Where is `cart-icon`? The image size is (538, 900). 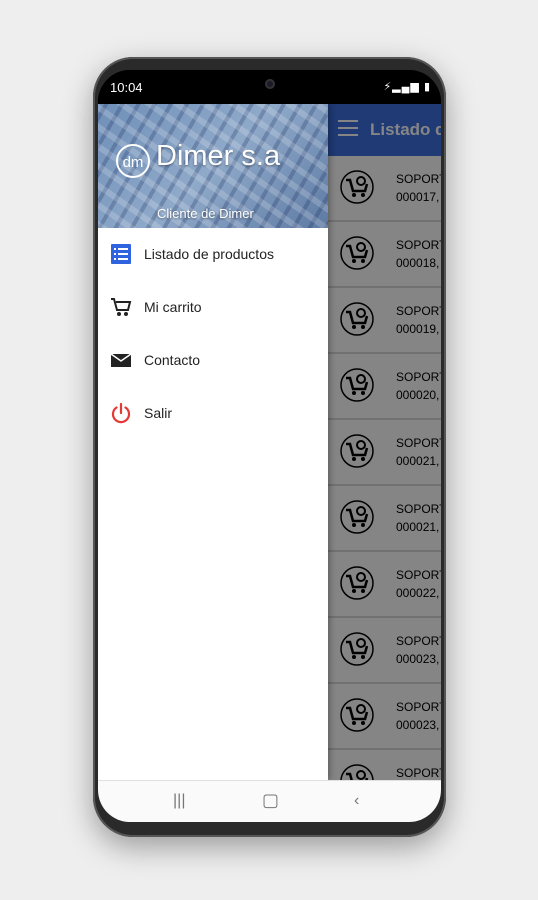 cart-icon is located at coordinates (121, 307).